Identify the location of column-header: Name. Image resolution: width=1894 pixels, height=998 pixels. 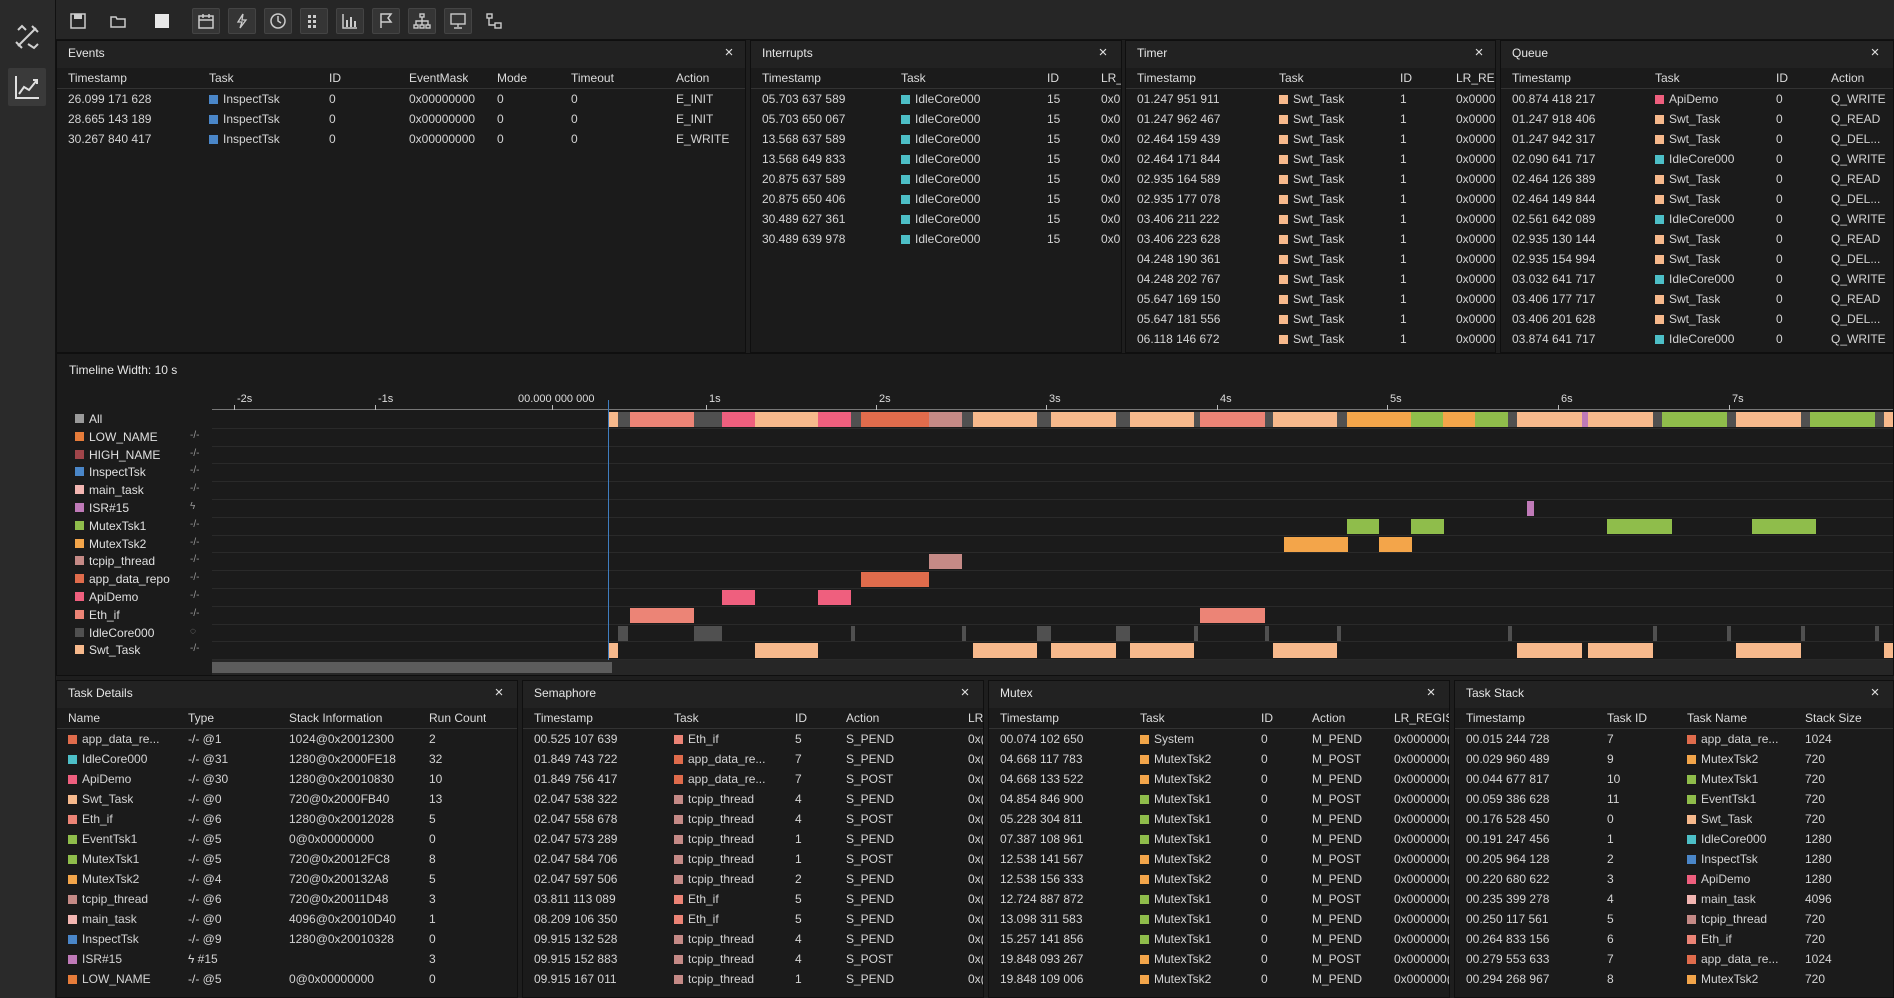
(84, 718).